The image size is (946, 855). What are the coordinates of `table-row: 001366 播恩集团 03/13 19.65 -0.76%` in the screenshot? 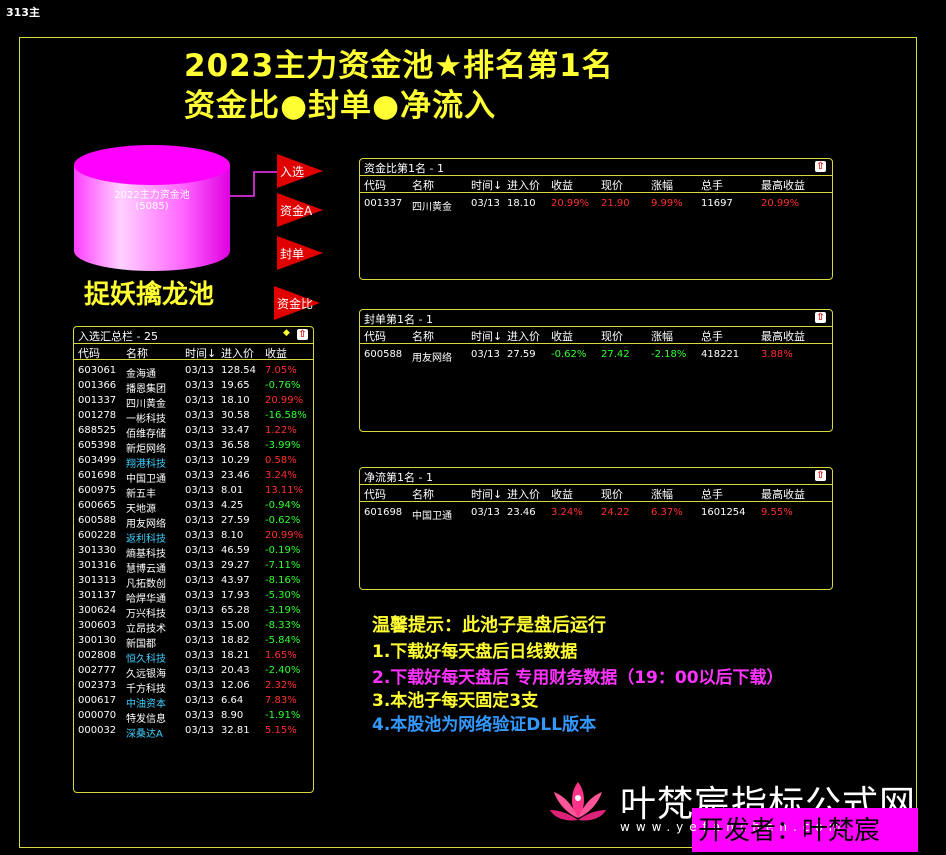 It's located at (193, 387).